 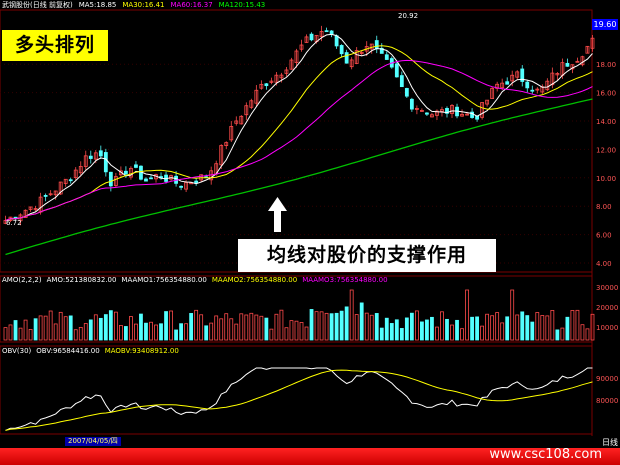 I want to click on period-tab: 日线, so click(x=610, y=442).